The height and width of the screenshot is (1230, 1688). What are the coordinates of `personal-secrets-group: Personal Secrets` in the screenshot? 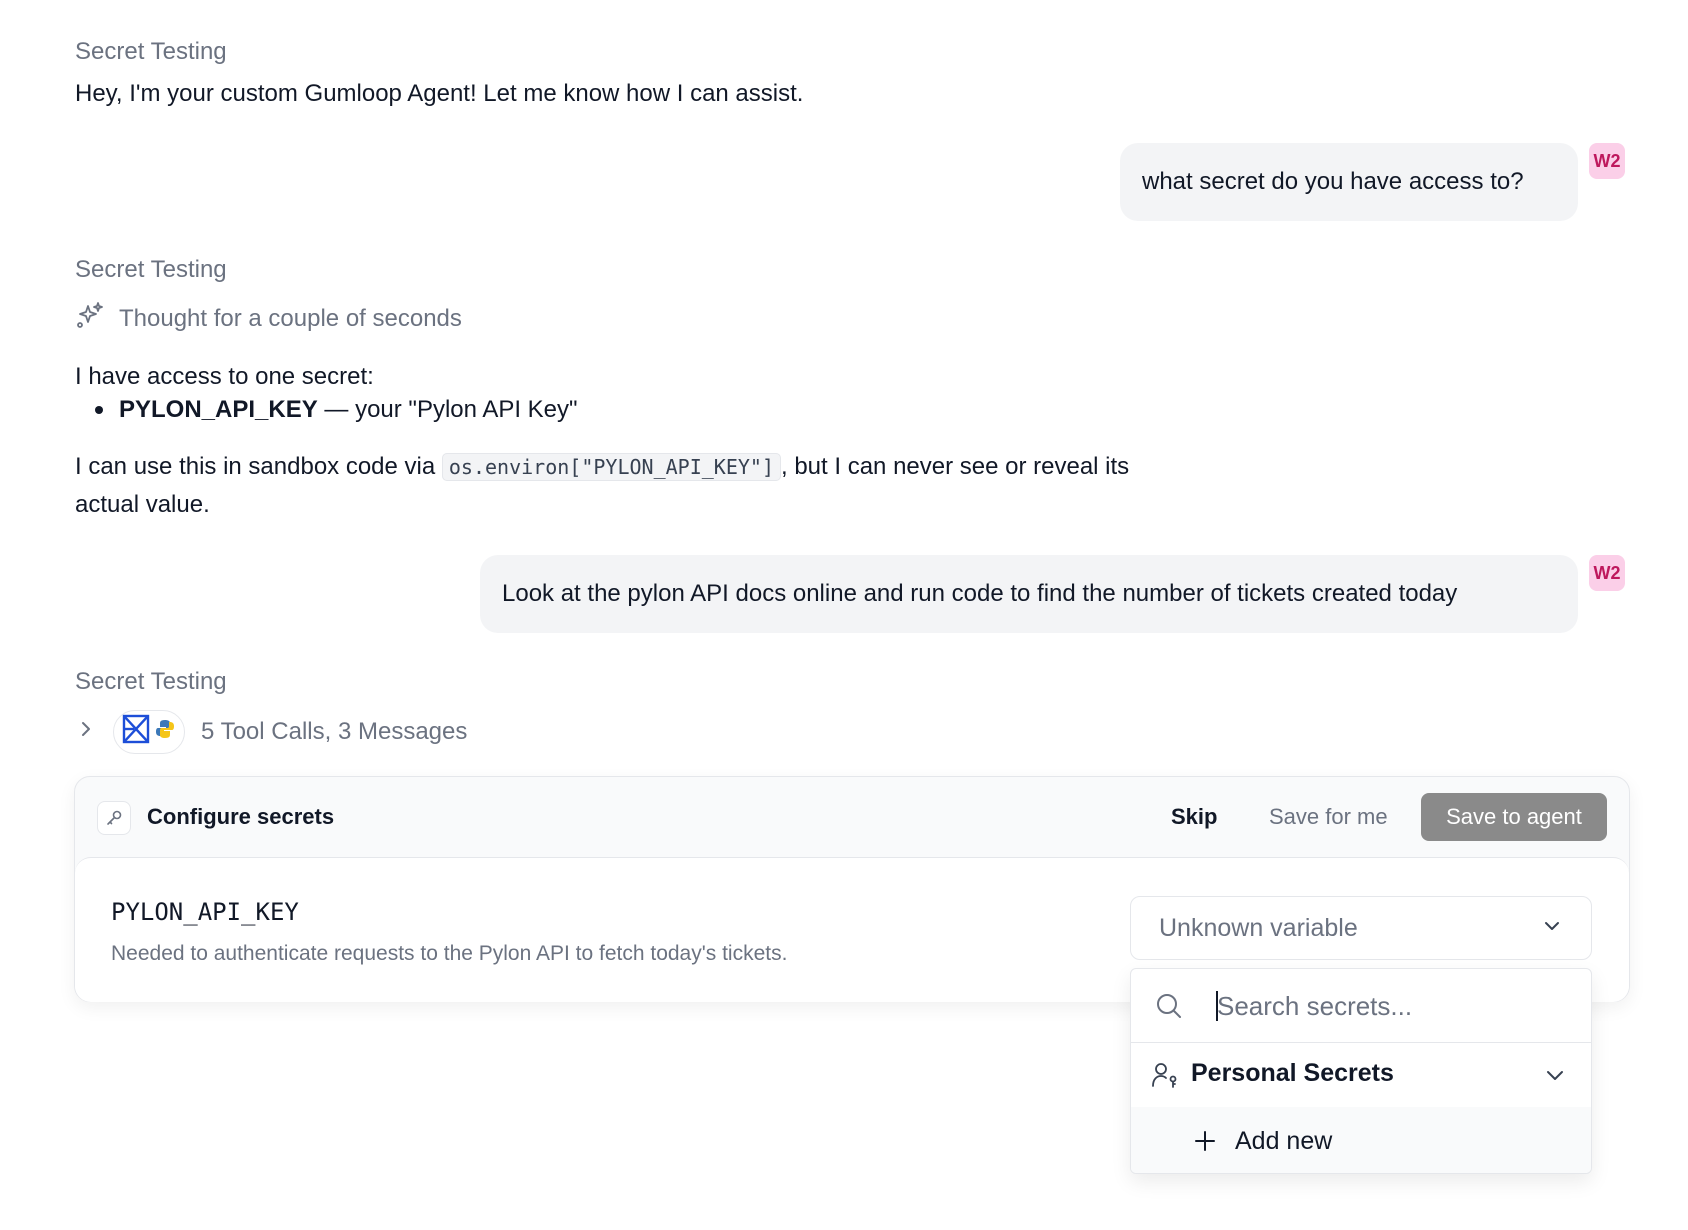 It's located at (1361, 1075).